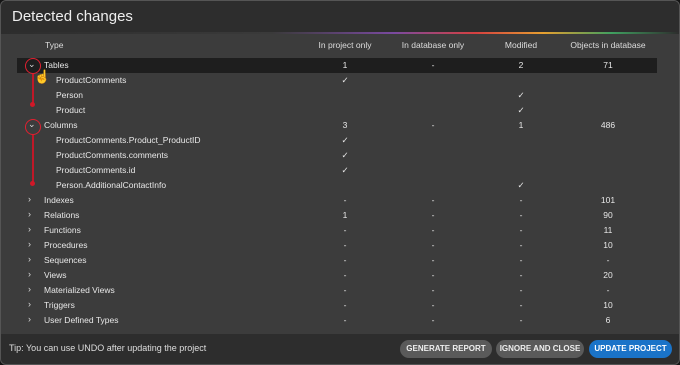 The width and height of the screenshot is (680, 365). Describe the element at coordinates (608, 260) in the screenshot. I see `cell-objects: -` at that location.